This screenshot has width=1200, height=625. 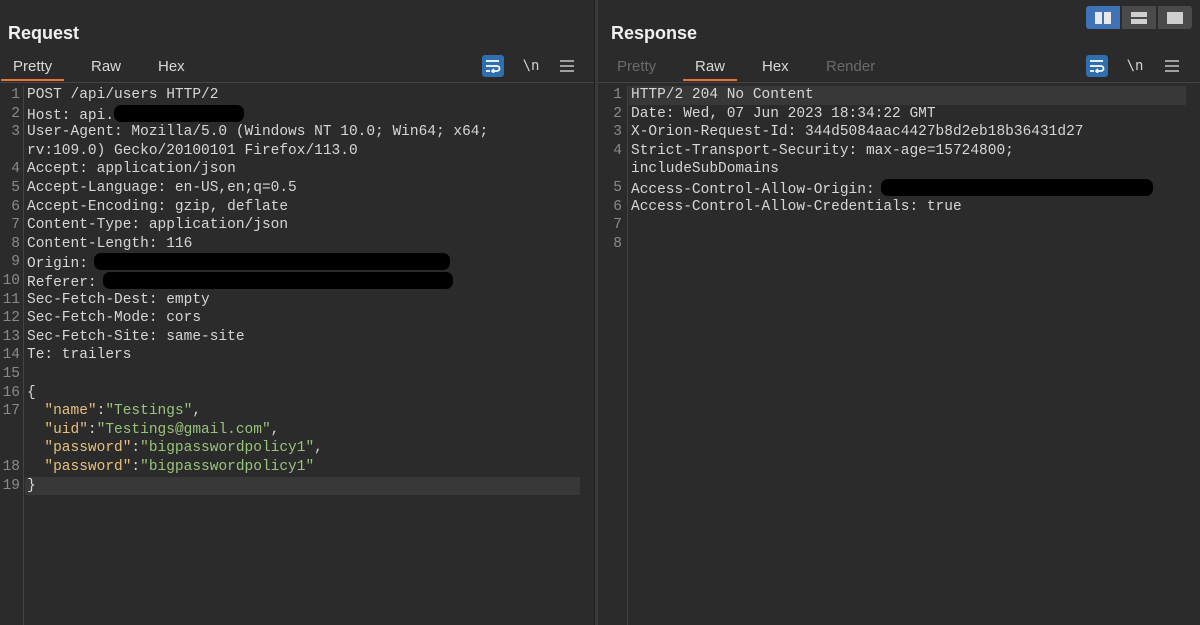 What do you see at coordinates (291, 486) in the screenshot?
I see `code-line: 19}` at bounding box center [291, 486].